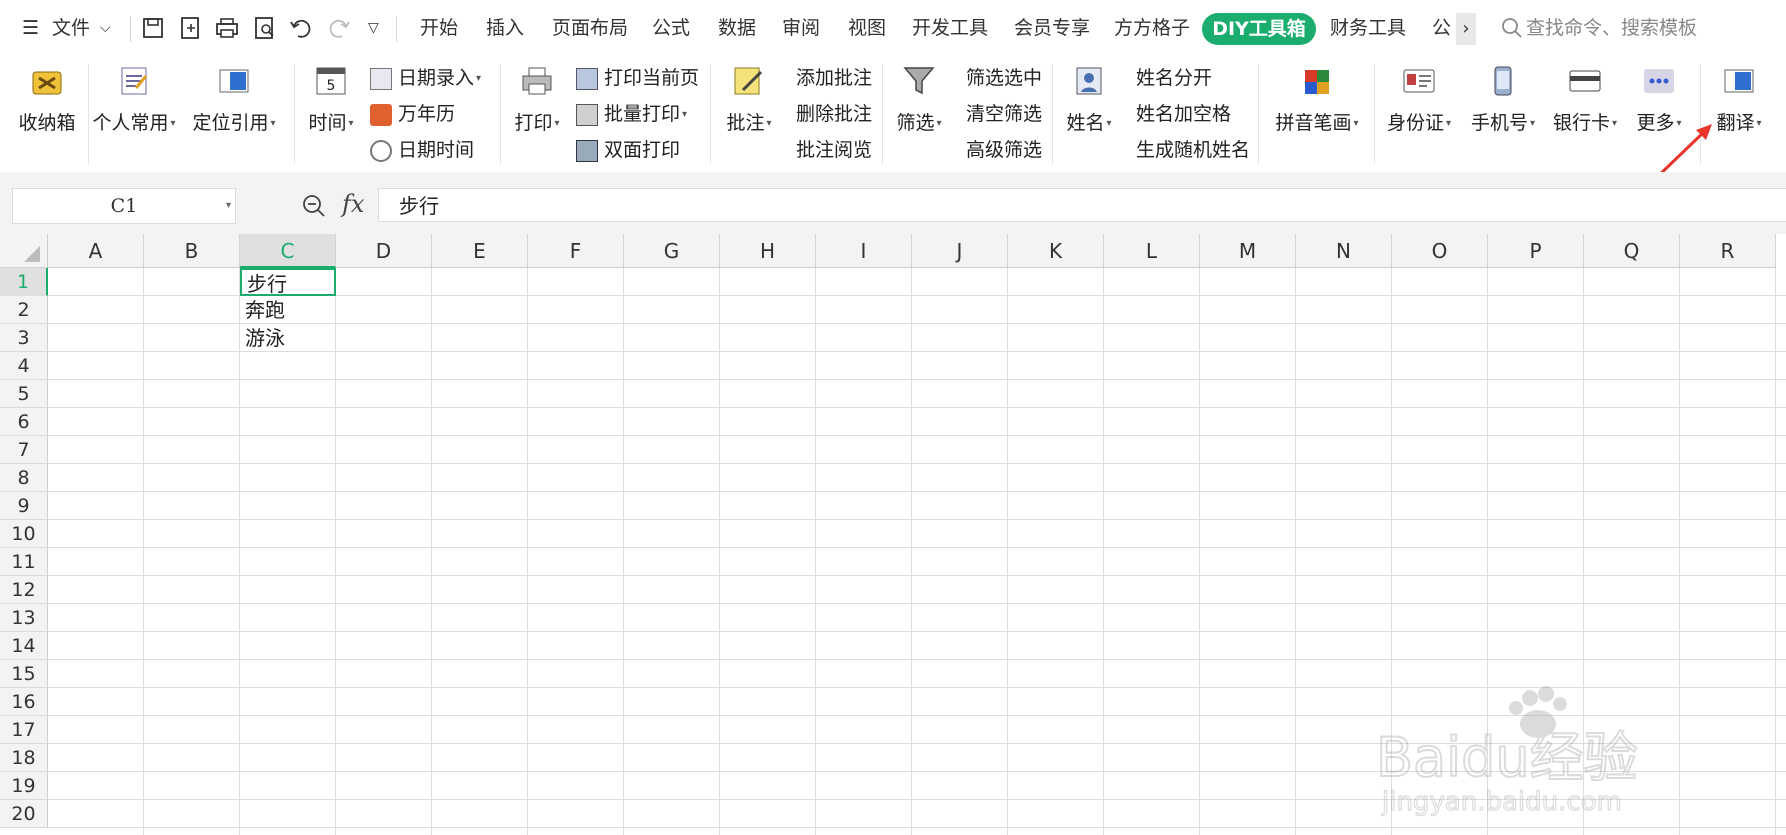 The width and height of the screenshot is (1786, 835). What do you see at coordinates (537, 99) in the screenshot?
I see `print-button: 打印 ▾` at bounding box center [537, 99].